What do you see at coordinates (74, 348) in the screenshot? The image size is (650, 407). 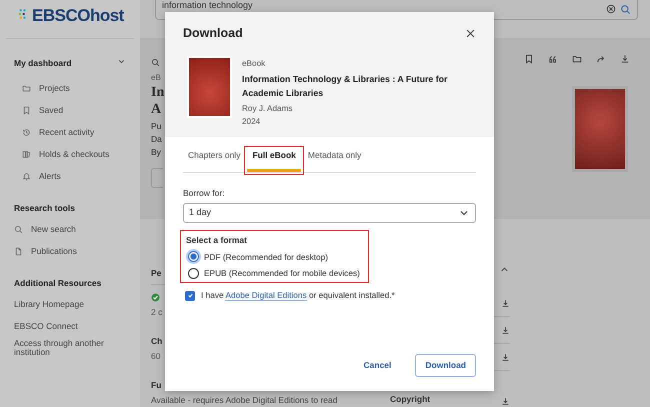 I see `resource-link: Access through another institution` at bounding box center [74, 348].